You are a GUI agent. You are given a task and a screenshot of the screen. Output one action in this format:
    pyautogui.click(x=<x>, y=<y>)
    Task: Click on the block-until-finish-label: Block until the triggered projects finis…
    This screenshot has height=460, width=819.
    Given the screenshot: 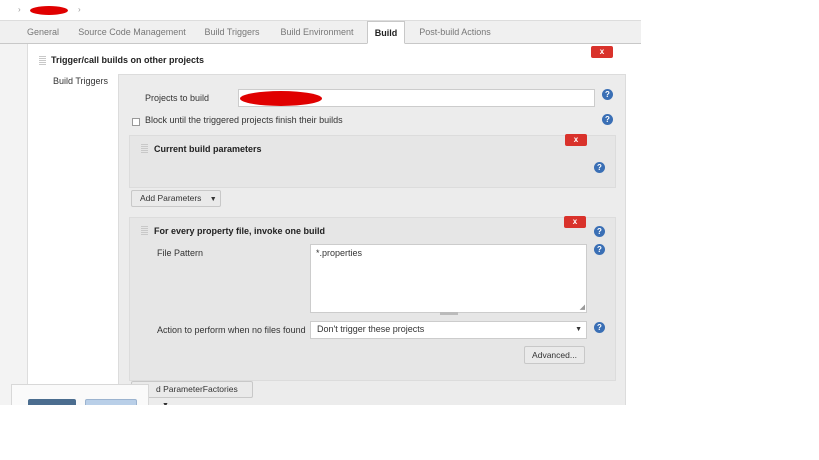 What is the action you would take?
    pyautogui.click(x=244, y=120)
    